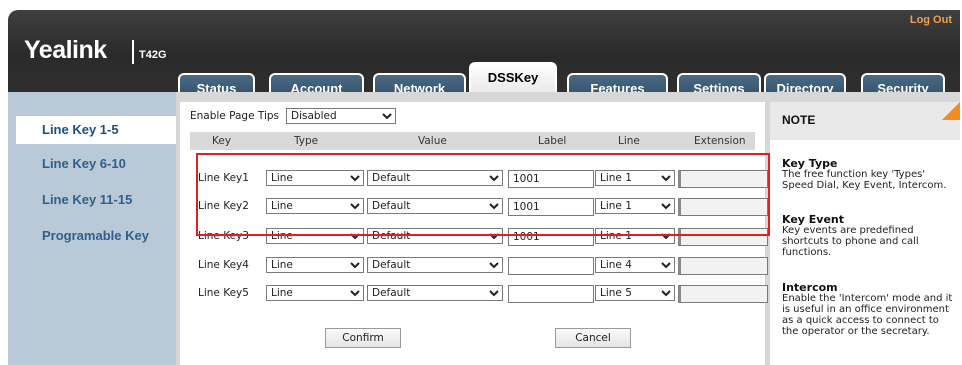 This screenshot has height=365, width=962. Describe the element at coordinates (552, 141) in the screenshot. I see `column-header-label: Label` at that location.